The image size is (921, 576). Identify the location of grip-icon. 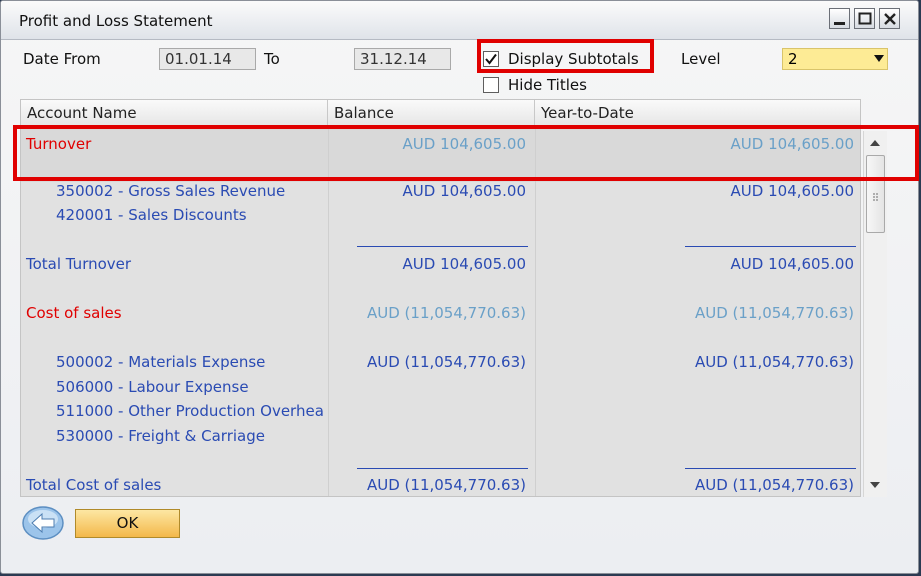
(875, 197).